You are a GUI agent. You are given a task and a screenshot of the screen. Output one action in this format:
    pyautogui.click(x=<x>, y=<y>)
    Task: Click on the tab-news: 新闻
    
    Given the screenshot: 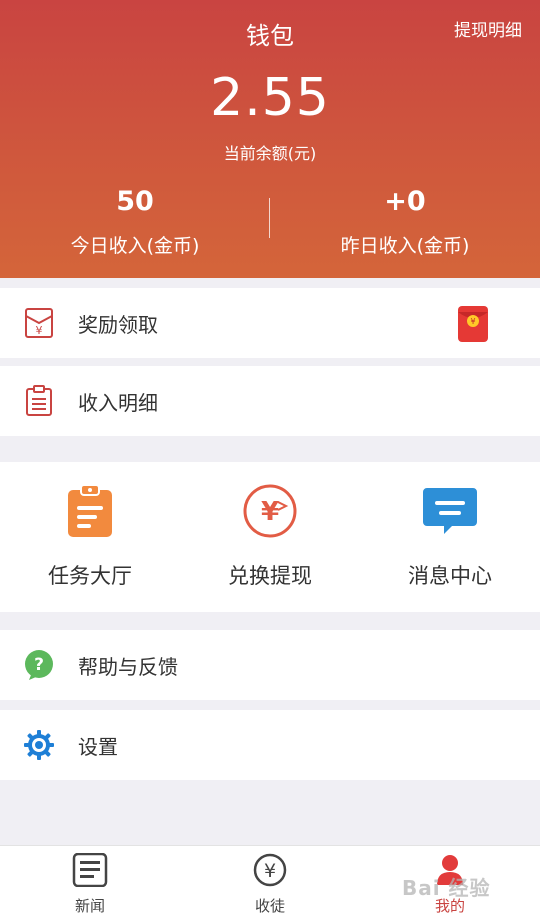 What is the action you would take?
    pyautogui.click(x=90, y=883)
    